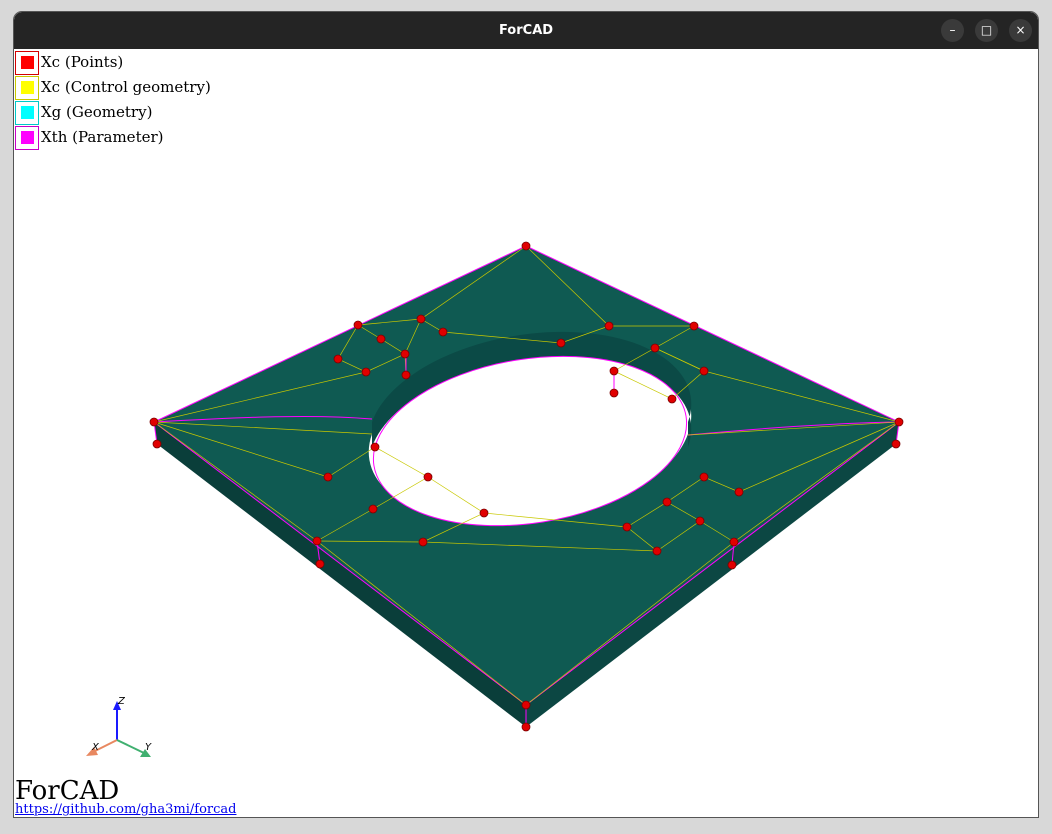 The height and width of the screenshot is (834, 1052). I want to click on legend-label: Xg (Geometry), so click(97, 112).